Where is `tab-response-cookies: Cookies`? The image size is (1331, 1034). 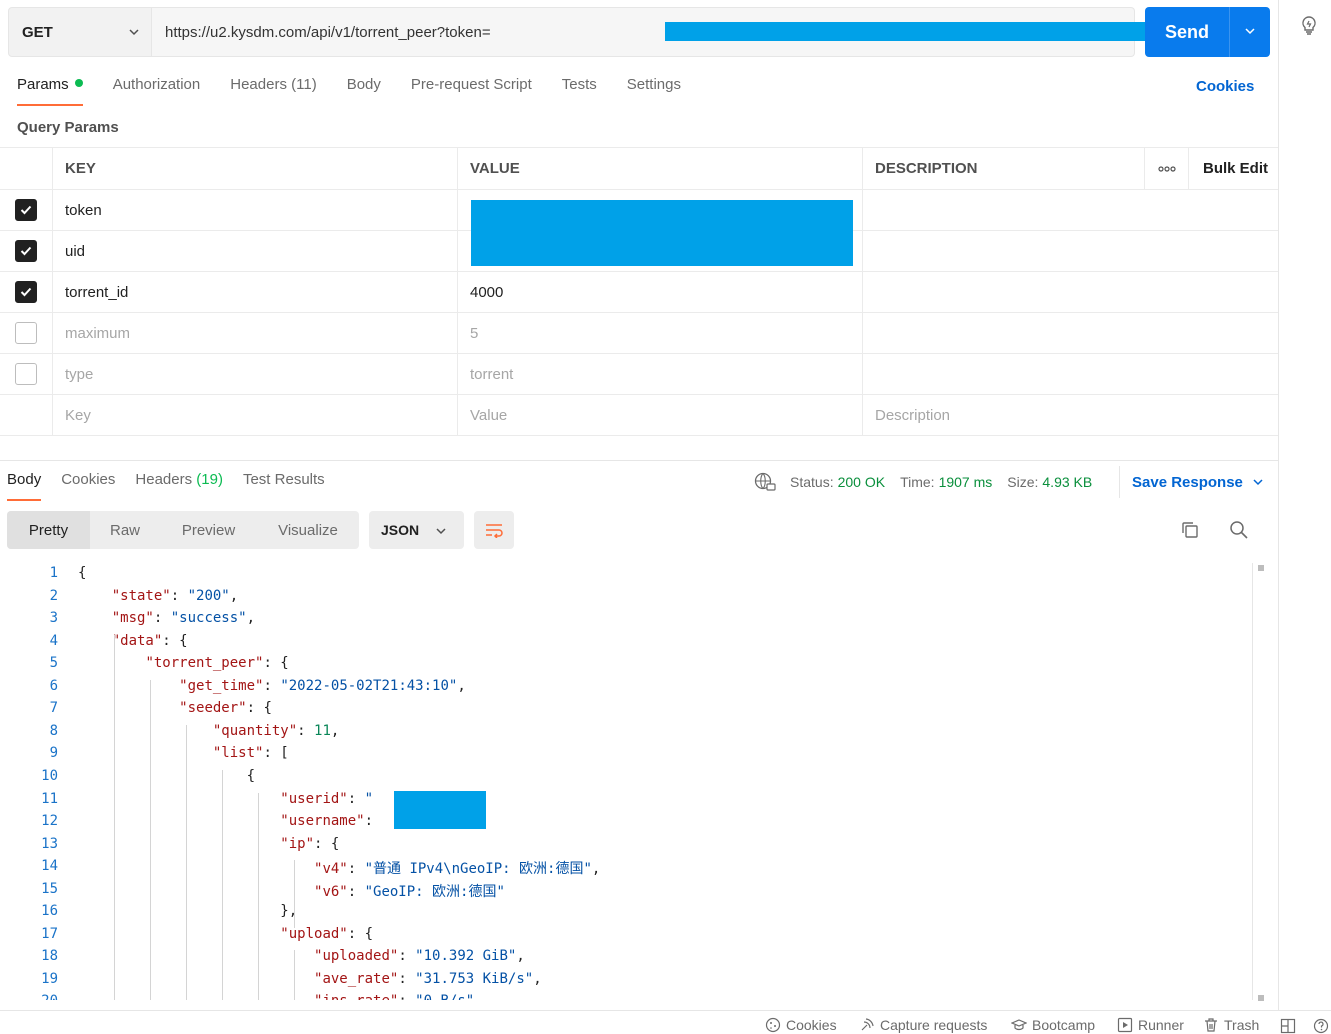 tab-response-cookies: Cookies is located at coordinates (88, 486).